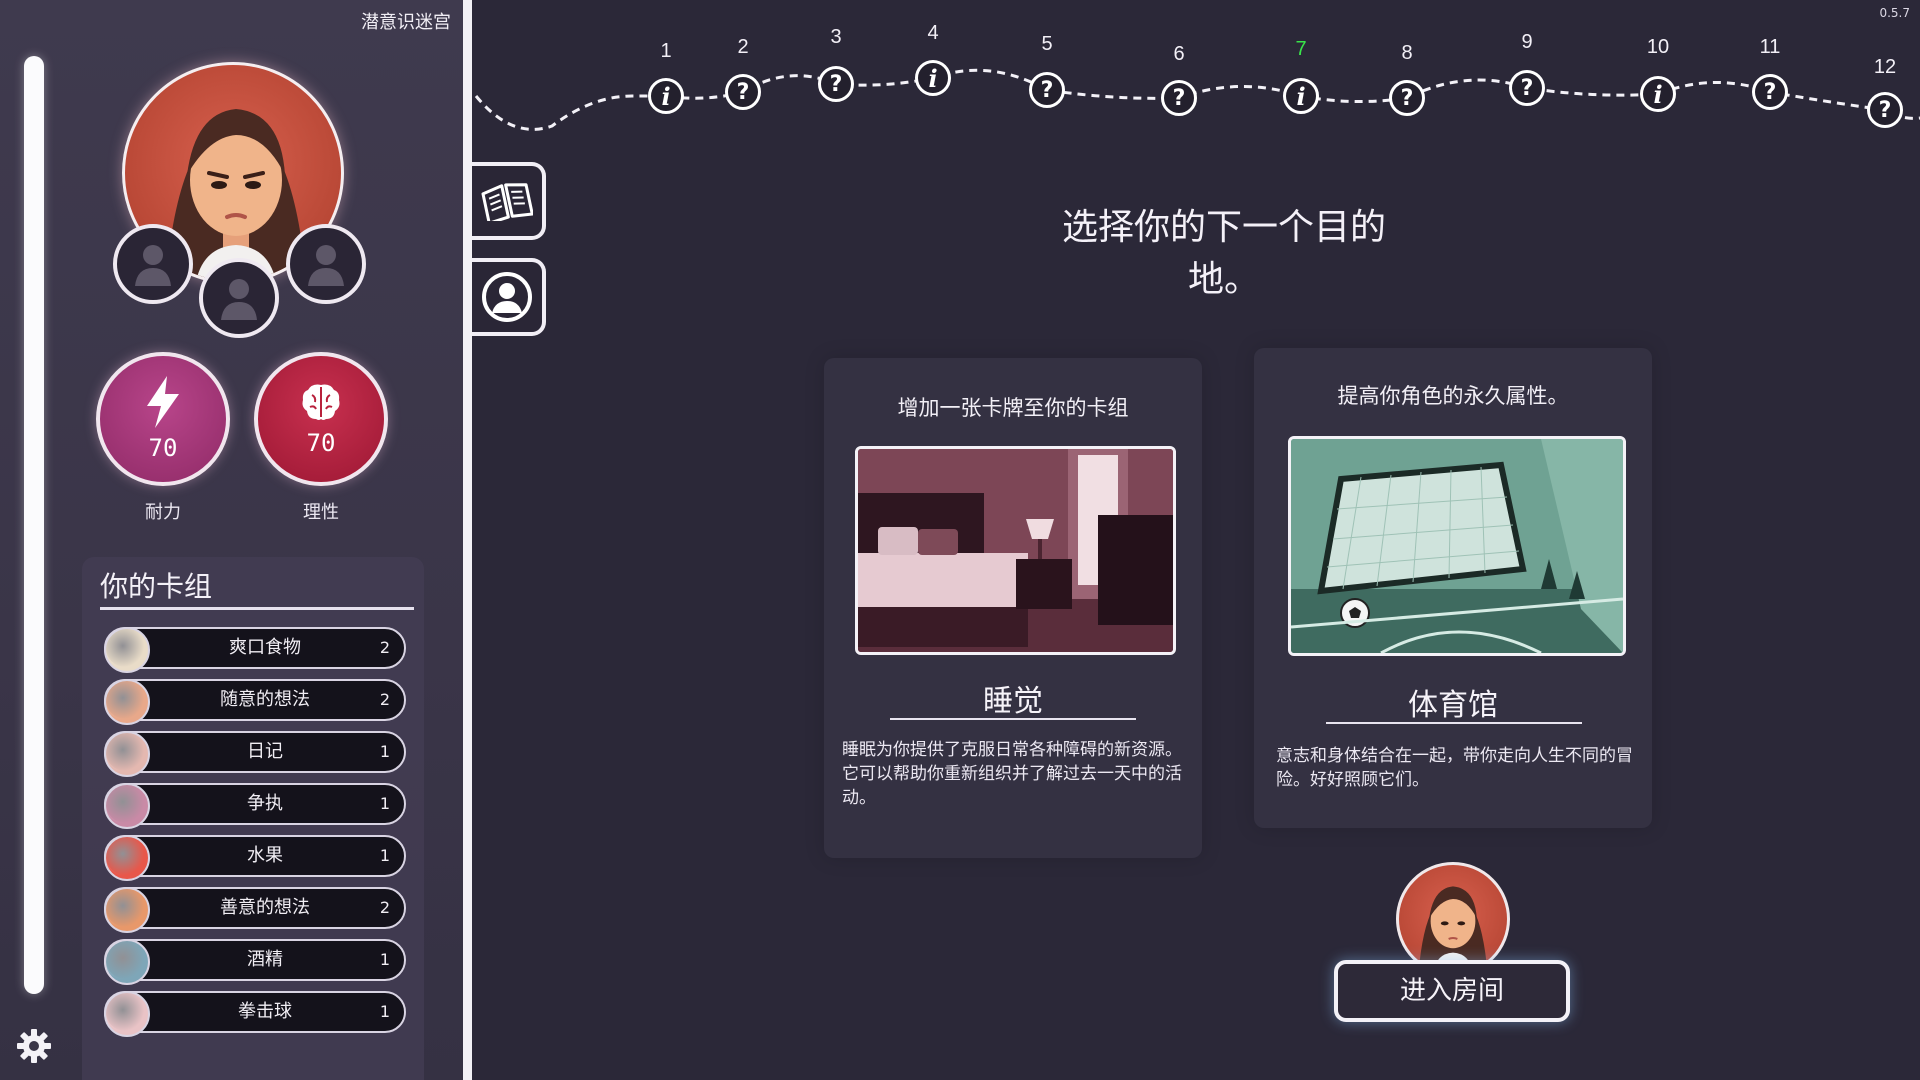 The image size is (1920, 1080). What do you see at coordinates (127, 910) in the screenshot?
I see `kind-thought-icon` at bounding box center [127, 910].